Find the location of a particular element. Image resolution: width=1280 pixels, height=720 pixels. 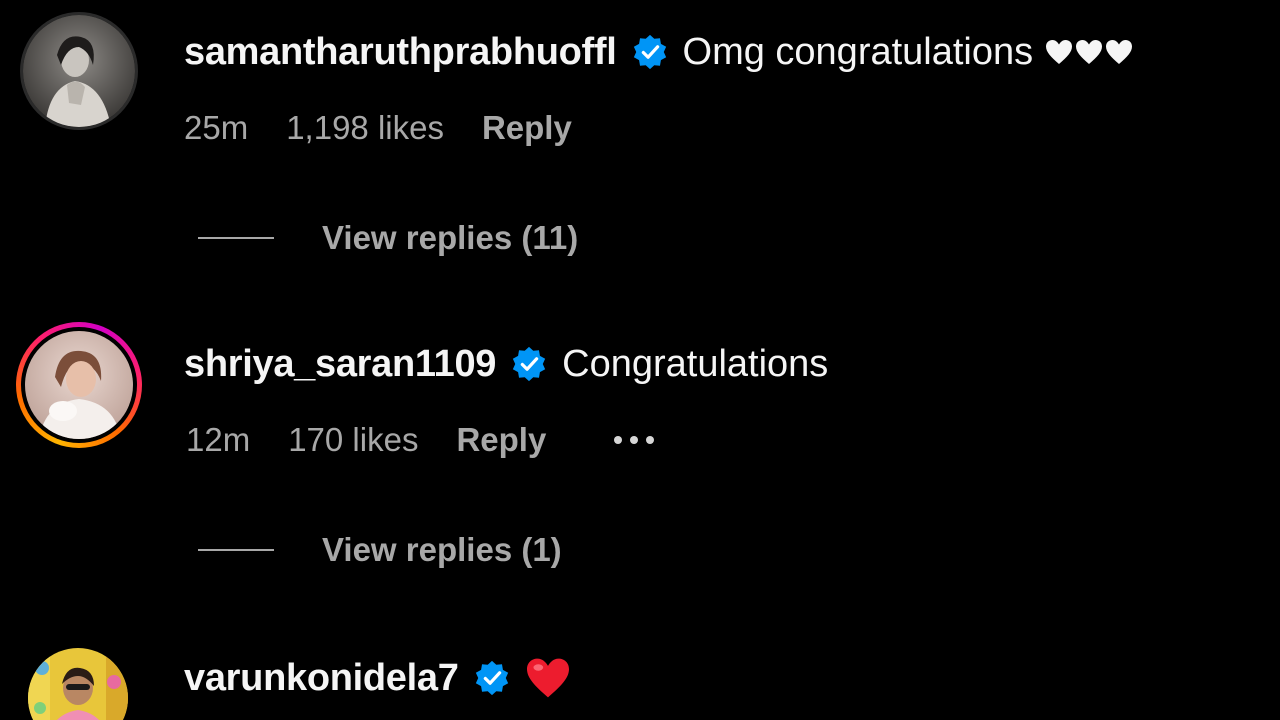

view-replies-button: View replies (11) is located at coordinates (388, 238).